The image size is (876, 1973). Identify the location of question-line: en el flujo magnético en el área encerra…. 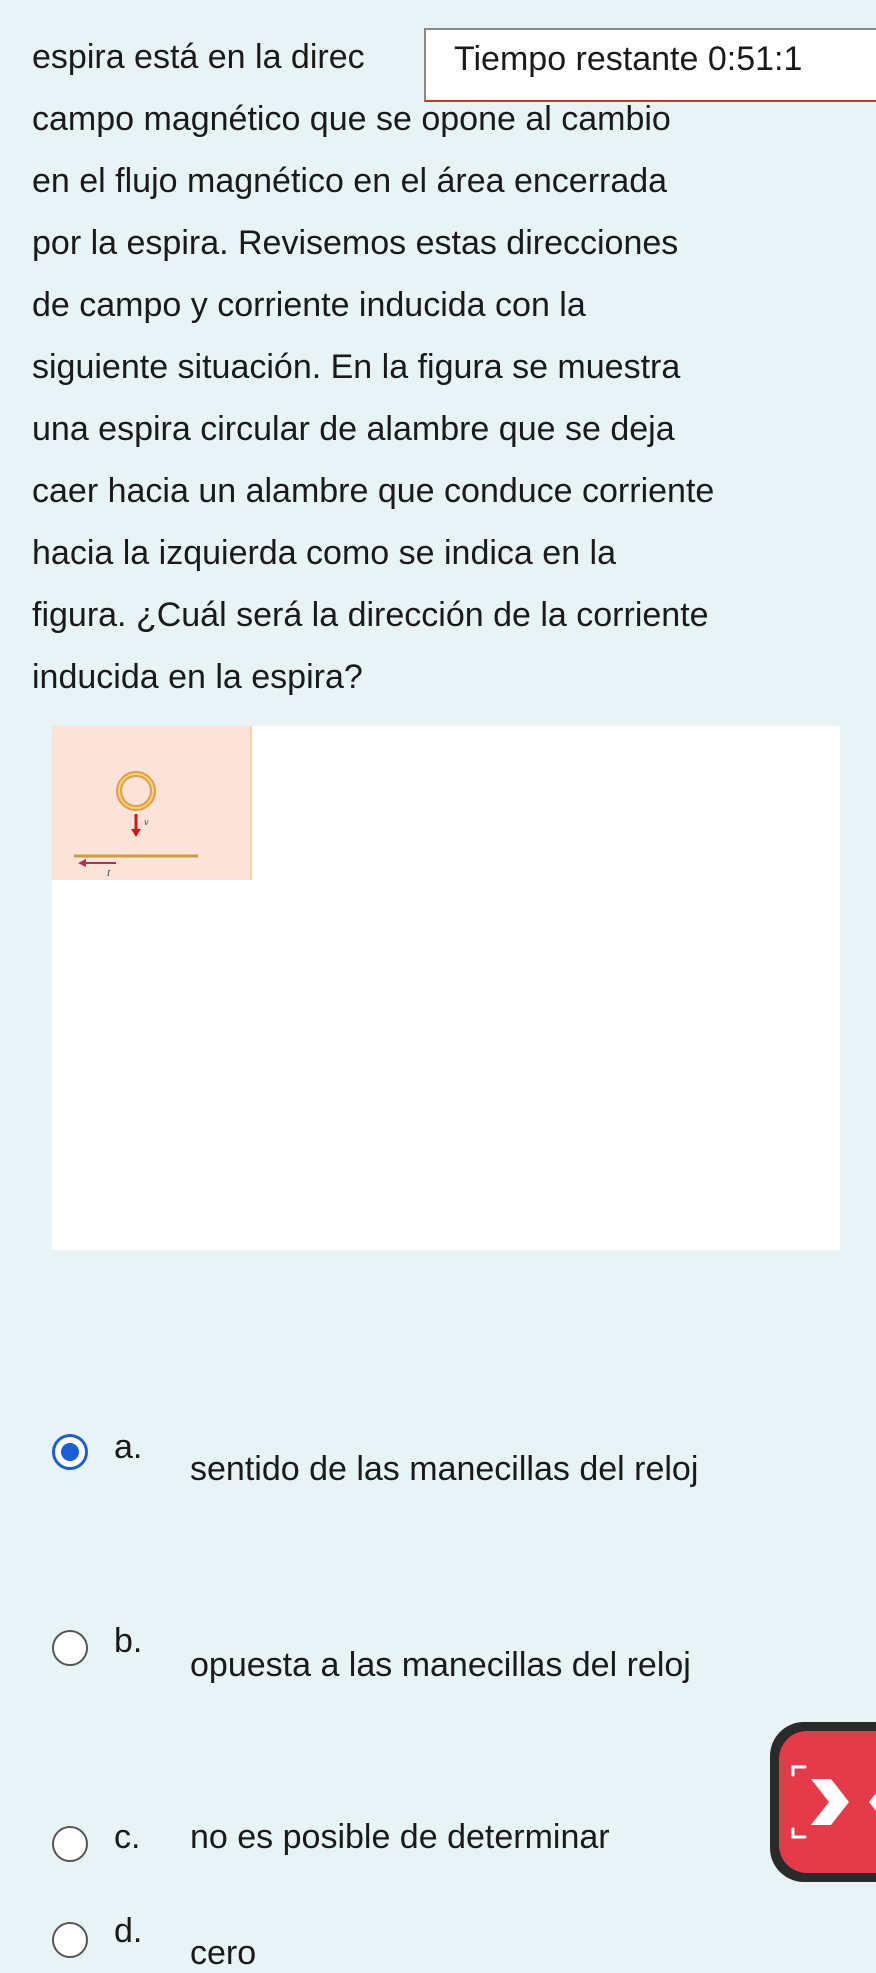
(350, 181).